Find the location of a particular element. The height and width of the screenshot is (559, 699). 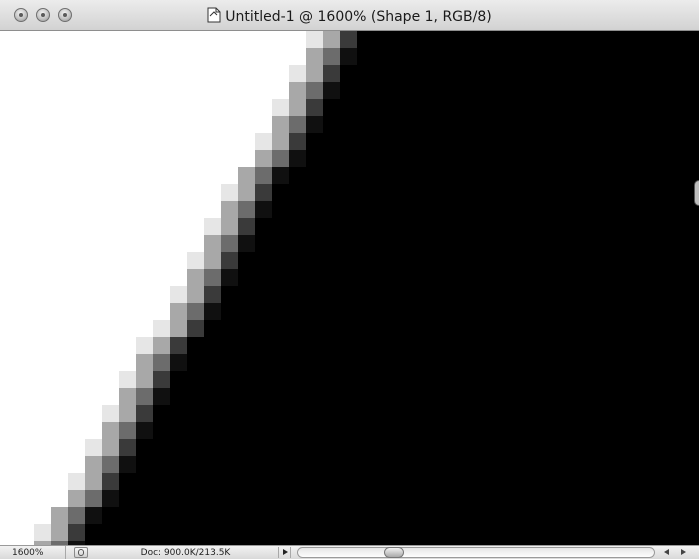

document-size-info: Doc: 900.0K/213.5K is located at coordinates (185, 553).